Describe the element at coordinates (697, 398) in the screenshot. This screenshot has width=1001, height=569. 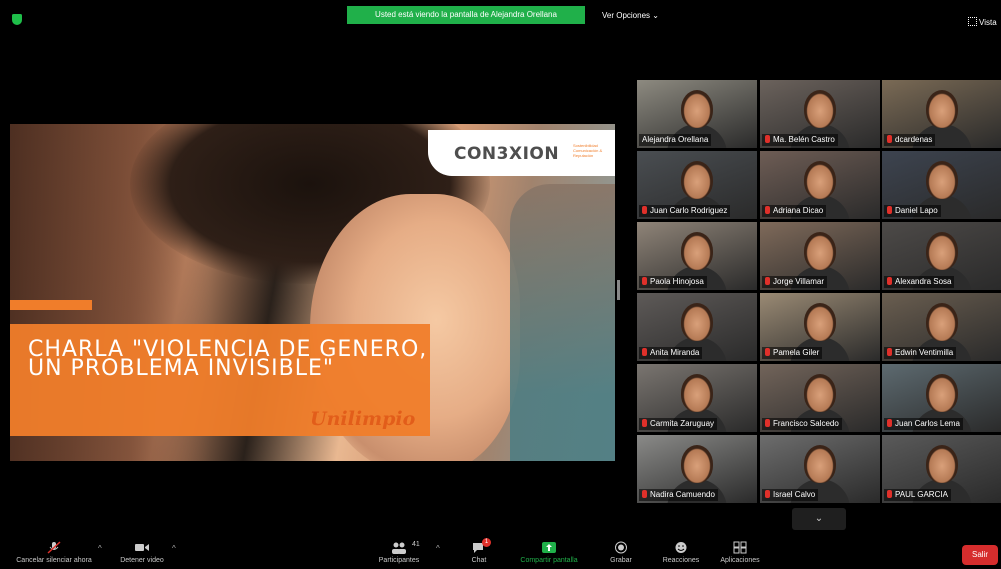
I see `participant-tile: Carmita Zaruguay` at that location.